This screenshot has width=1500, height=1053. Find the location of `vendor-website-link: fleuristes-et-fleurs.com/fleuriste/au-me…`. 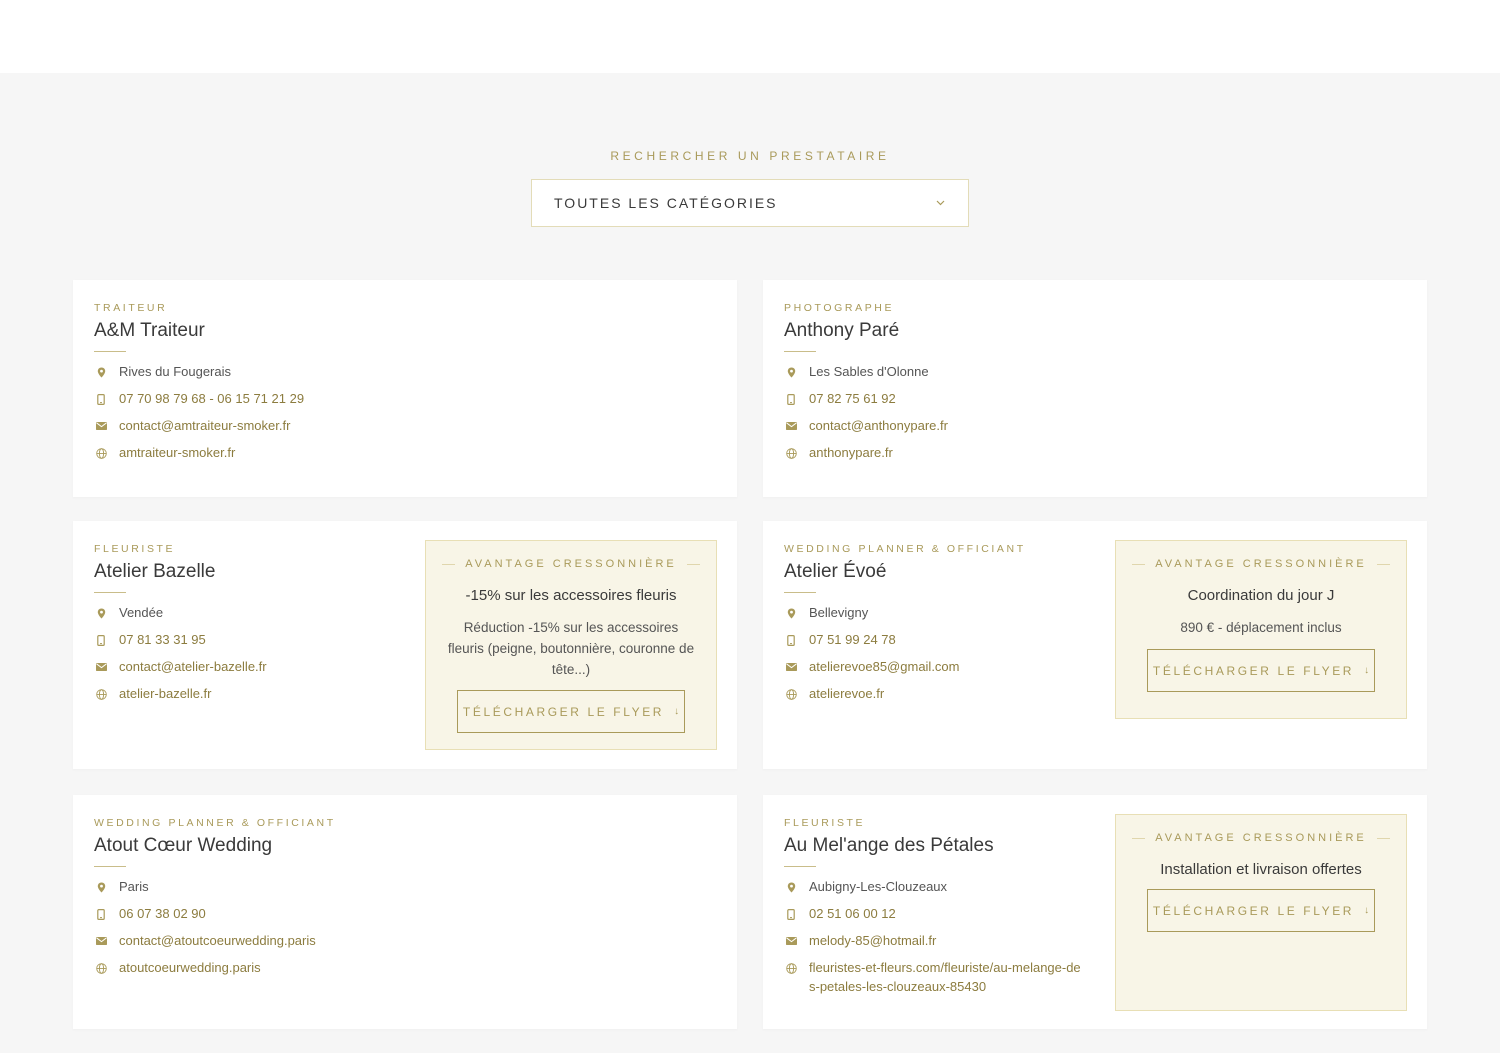

vendor-website-link: fleuristes-et-fleurs.com/fleuriste/au-me… is located at coordinates (946, 977).